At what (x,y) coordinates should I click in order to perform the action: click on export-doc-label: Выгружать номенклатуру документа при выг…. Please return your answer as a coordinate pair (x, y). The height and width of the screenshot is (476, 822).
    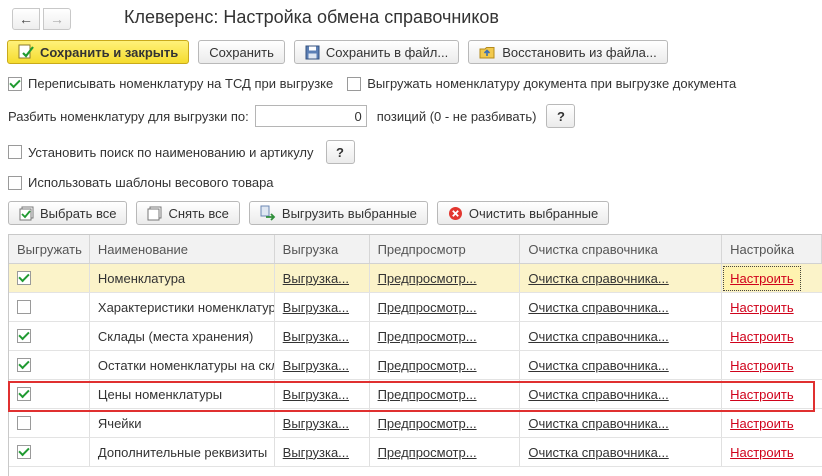
    Looking at the image, I should click on (552, 83).